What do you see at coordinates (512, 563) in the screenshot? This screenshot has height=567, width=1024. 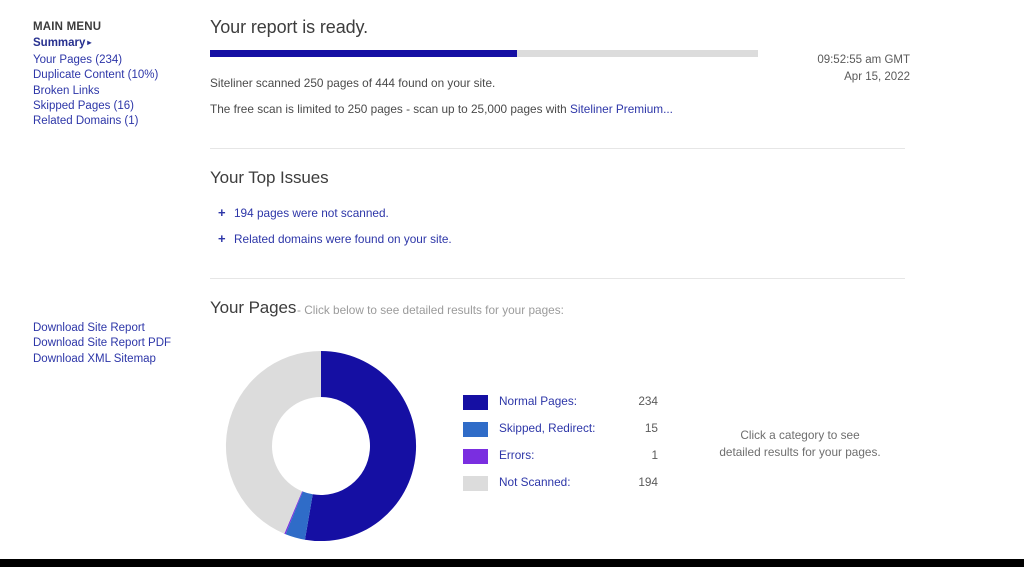 I see `window-bottom-chrome` at bounding box center [512, 563].